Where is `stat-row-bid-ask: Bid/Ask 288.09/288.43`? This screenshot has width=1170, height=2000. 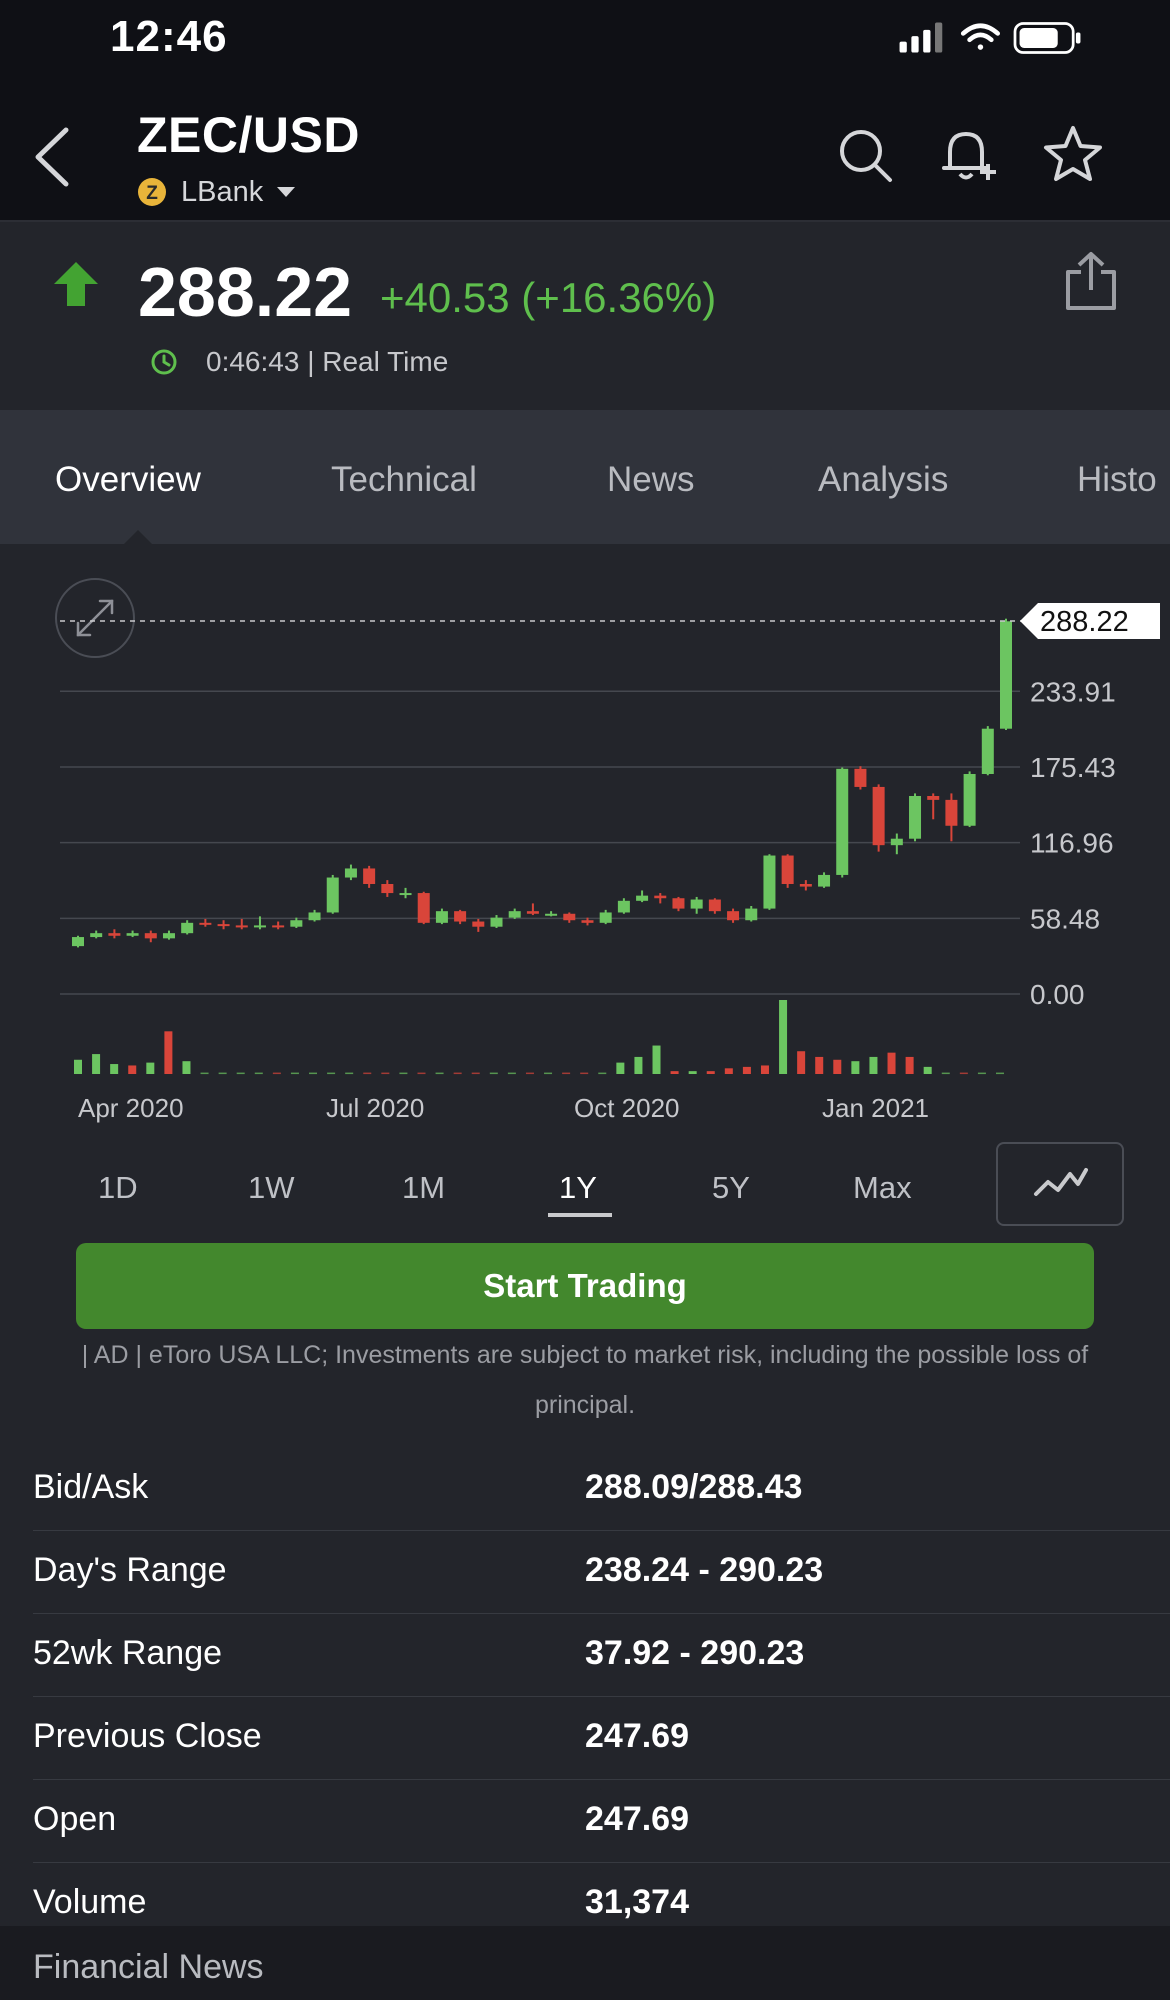 stat-row-bid-ask: Bid/Ask 288.09/288.43 is located at coordinates (601, 1489).